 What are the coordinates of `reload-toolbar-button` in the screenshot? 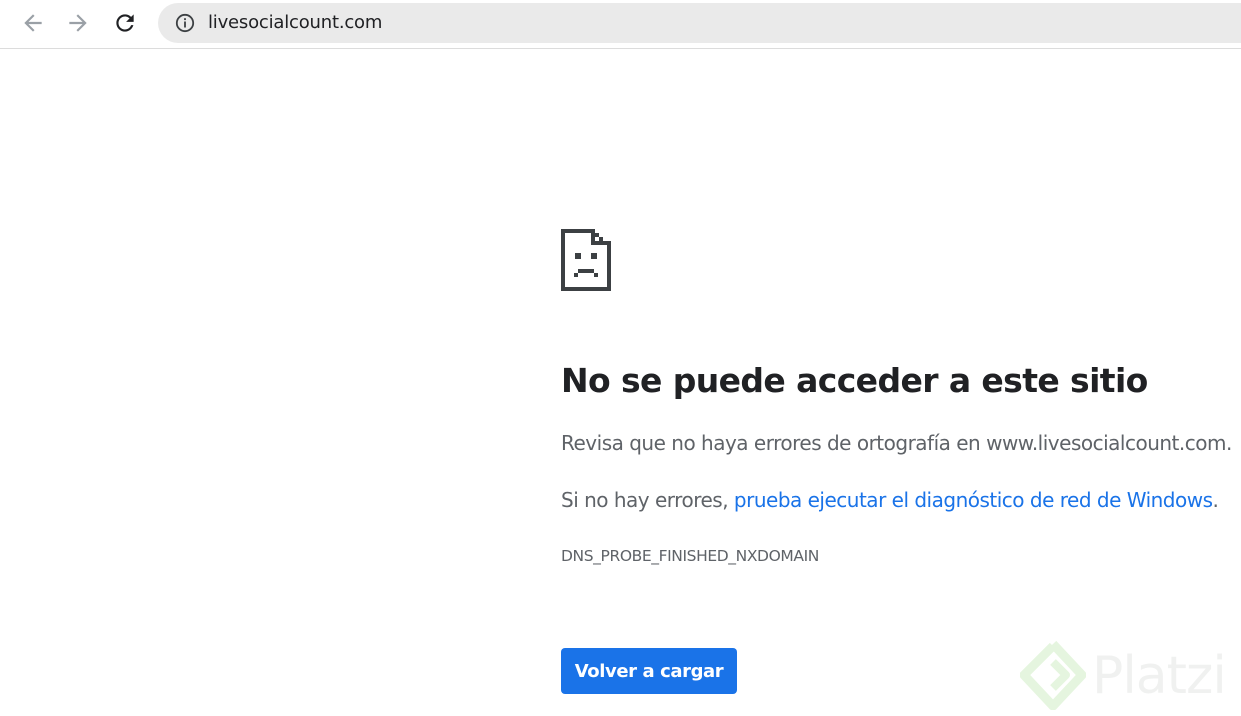 It's located at (125, 23).